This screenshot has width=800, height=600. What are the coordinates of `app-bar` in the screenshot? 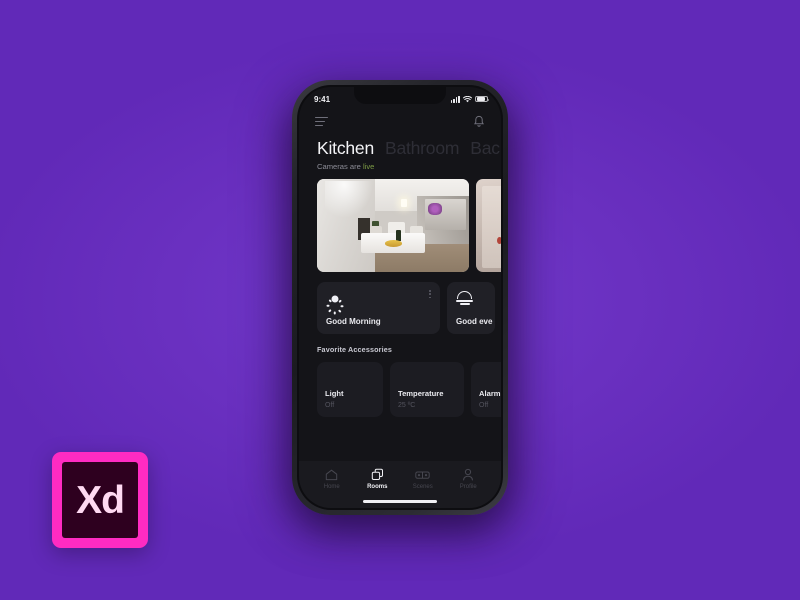 It's located at (400, 121).